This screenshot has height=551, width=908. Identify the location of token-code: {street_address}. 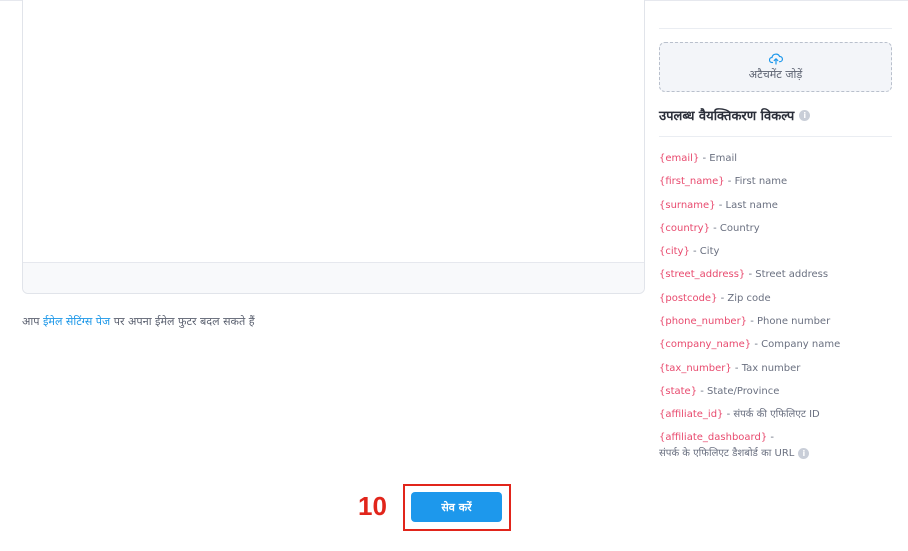
(702, 275).